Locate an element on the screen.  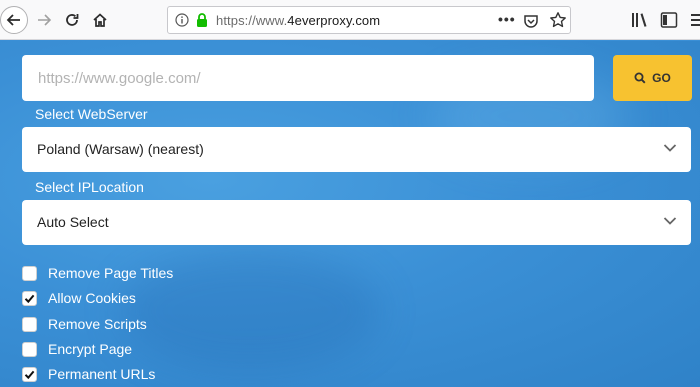
webserver-select: Poland (Warsaw) (nearest) is located at coordinates (356, 149).